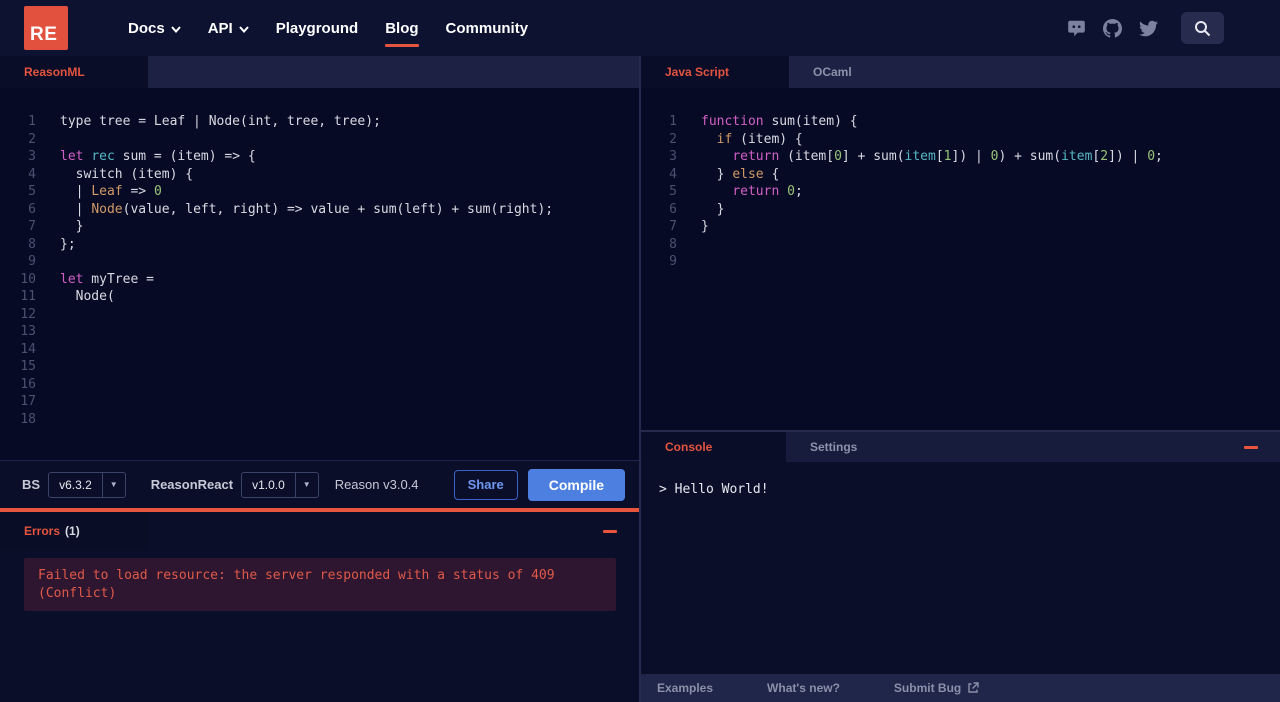 The height and width of the screenshot is (702, 1280). I want to click on examples-link: Examples, so click(685, 688).